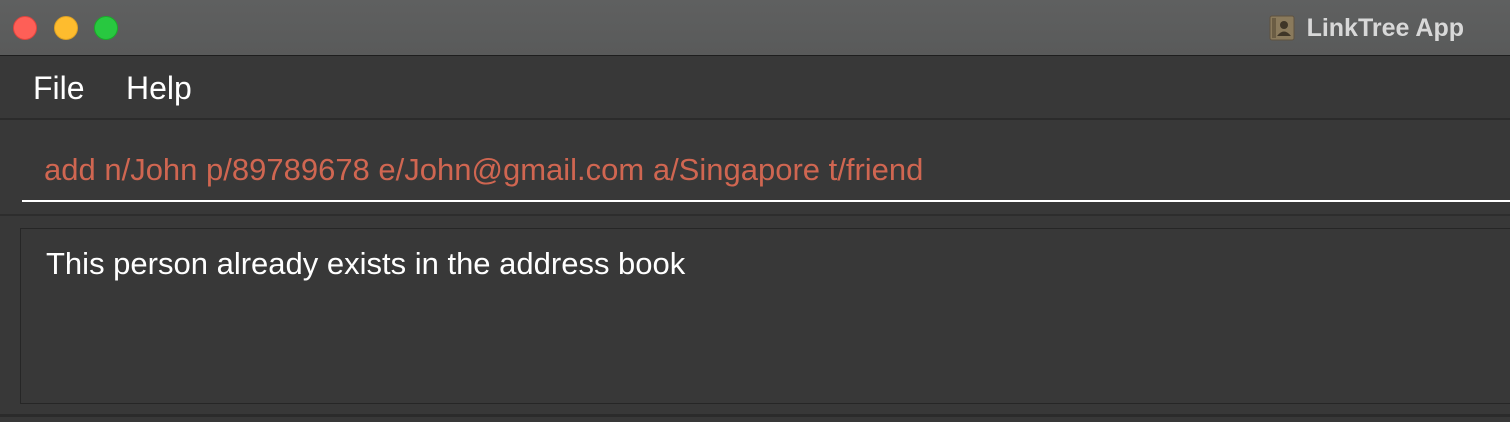 The height and width of the screenshot is (422, 1510). I want to click on section-divider, so click(755, 215).